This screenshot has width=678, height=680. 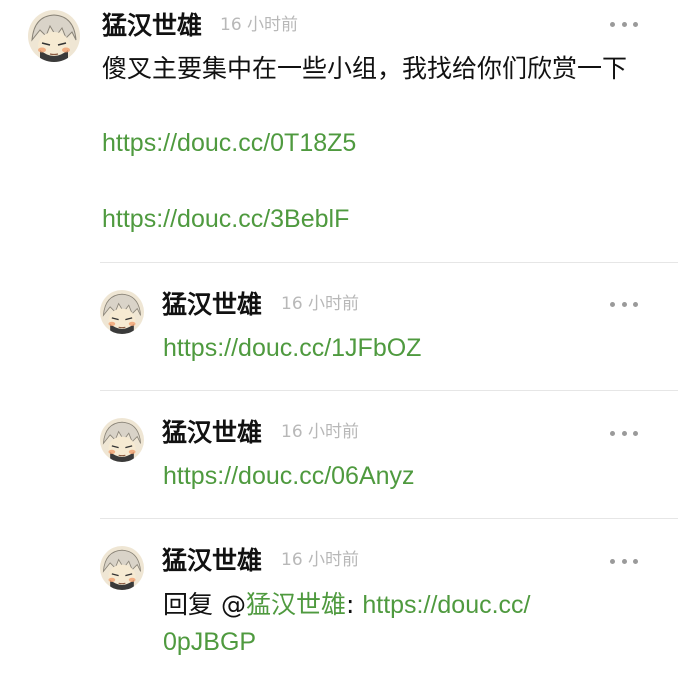 I want to click on reply-link-continued: 0pJBGP, so click(x=209, y=642).